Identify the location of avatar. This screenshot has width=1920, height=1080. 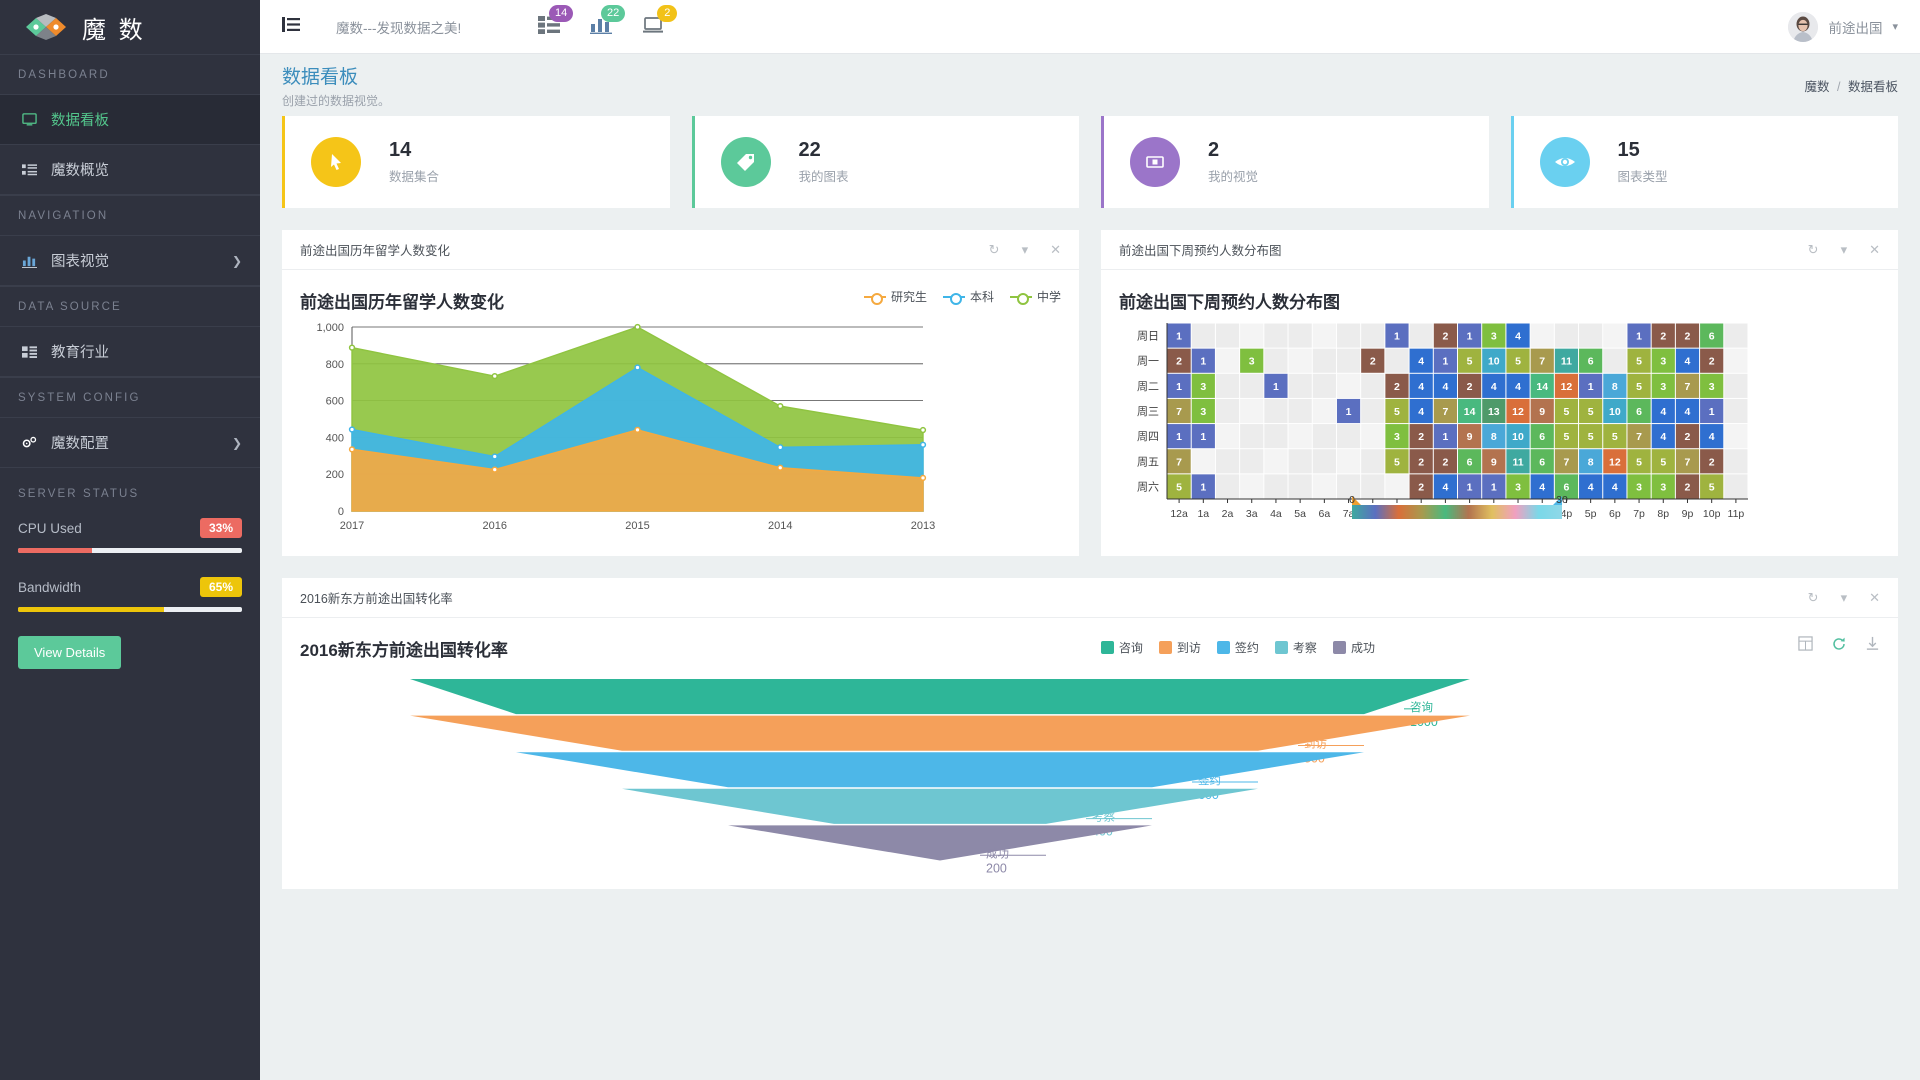
(1803, 26).